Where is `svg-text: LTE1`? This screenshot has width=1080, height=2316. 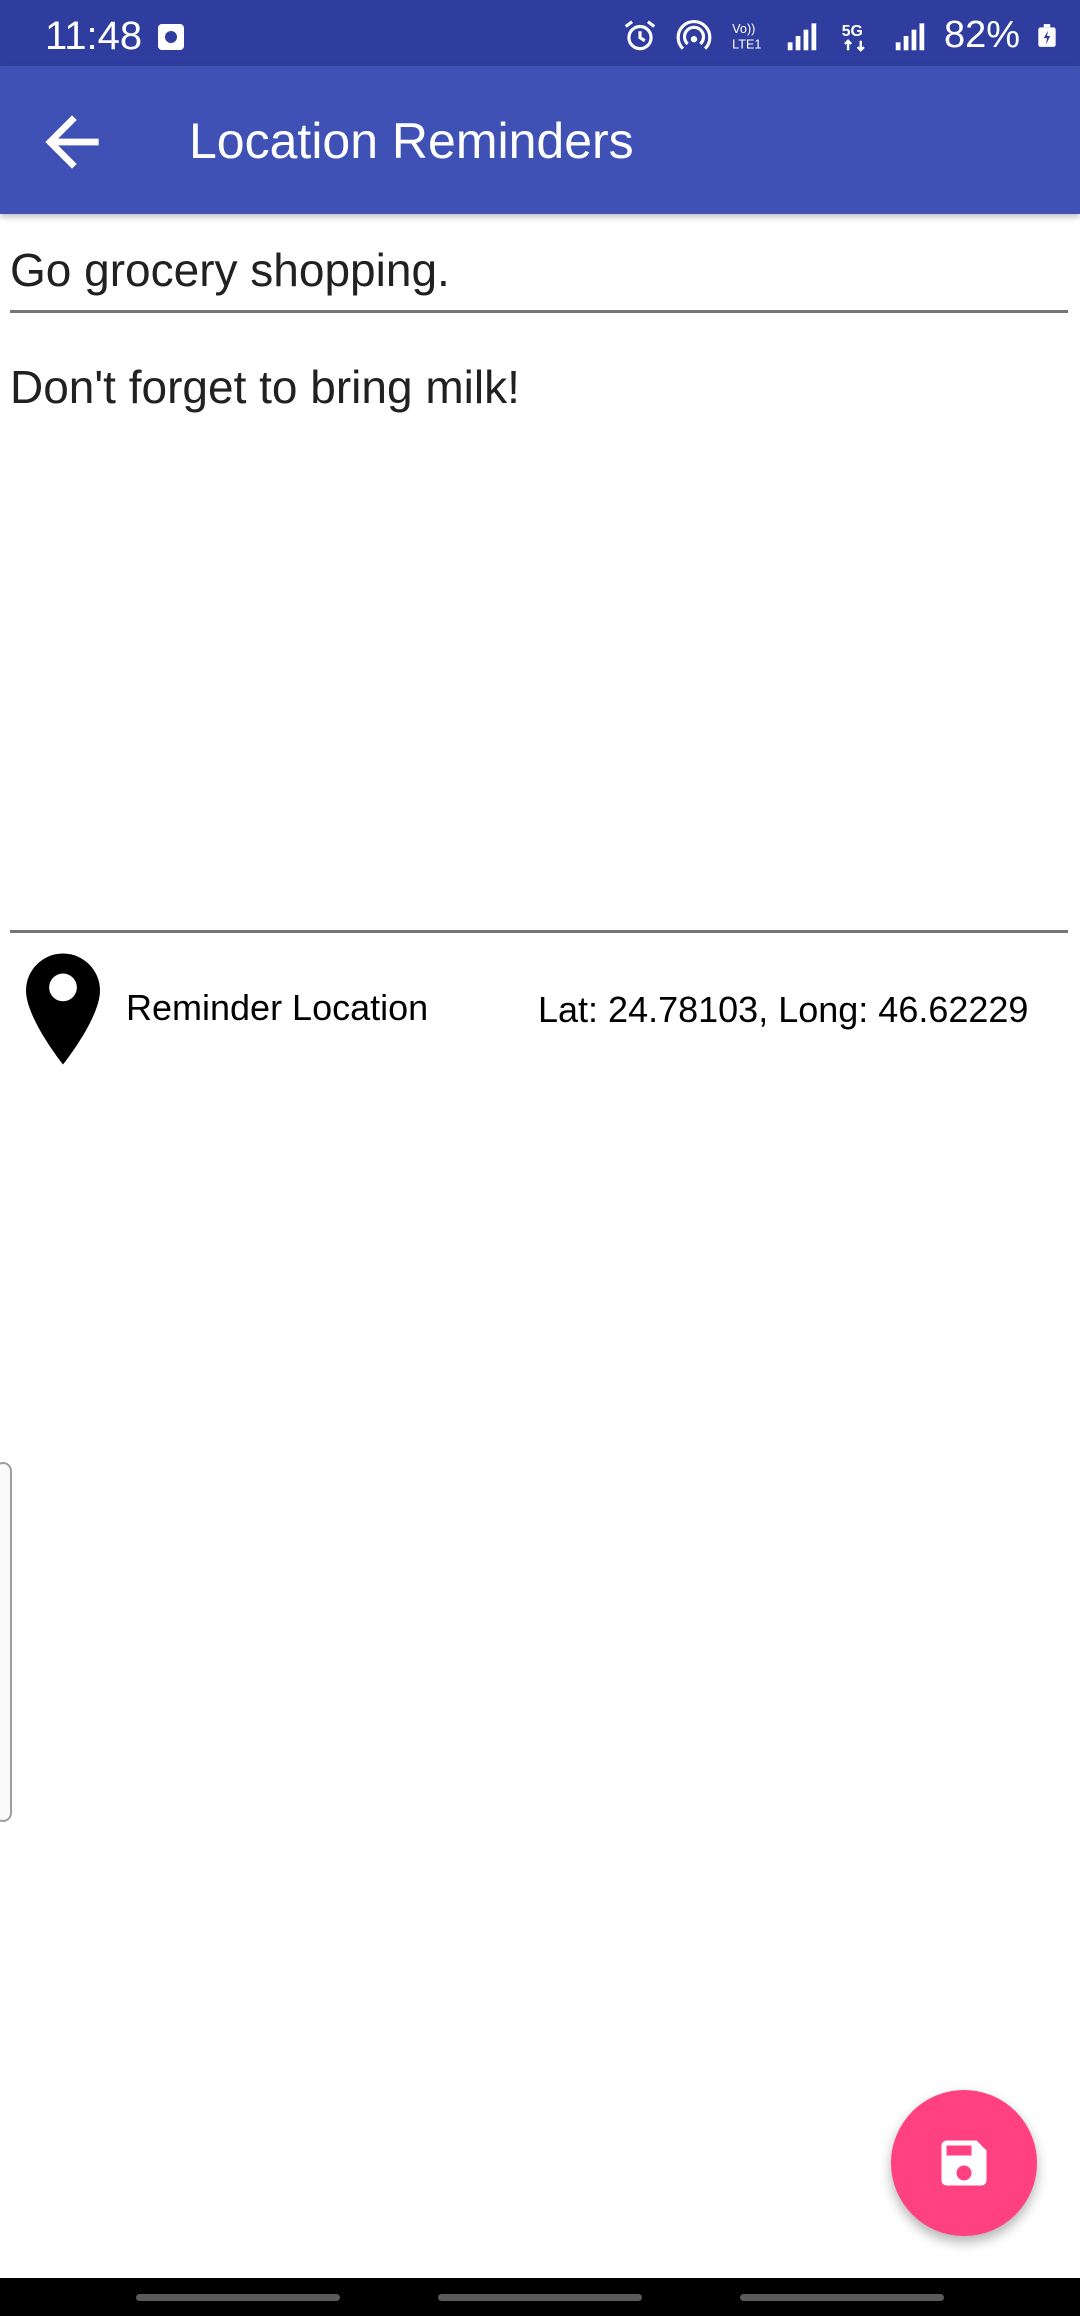 svg-text: LTE1 is located at coordinates (746, 44).